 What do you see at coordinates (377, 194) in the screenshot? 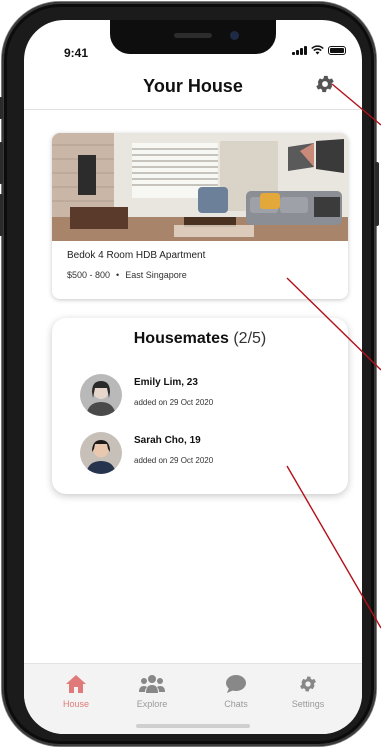
I see `power-button` at bounding box center [377, 194].